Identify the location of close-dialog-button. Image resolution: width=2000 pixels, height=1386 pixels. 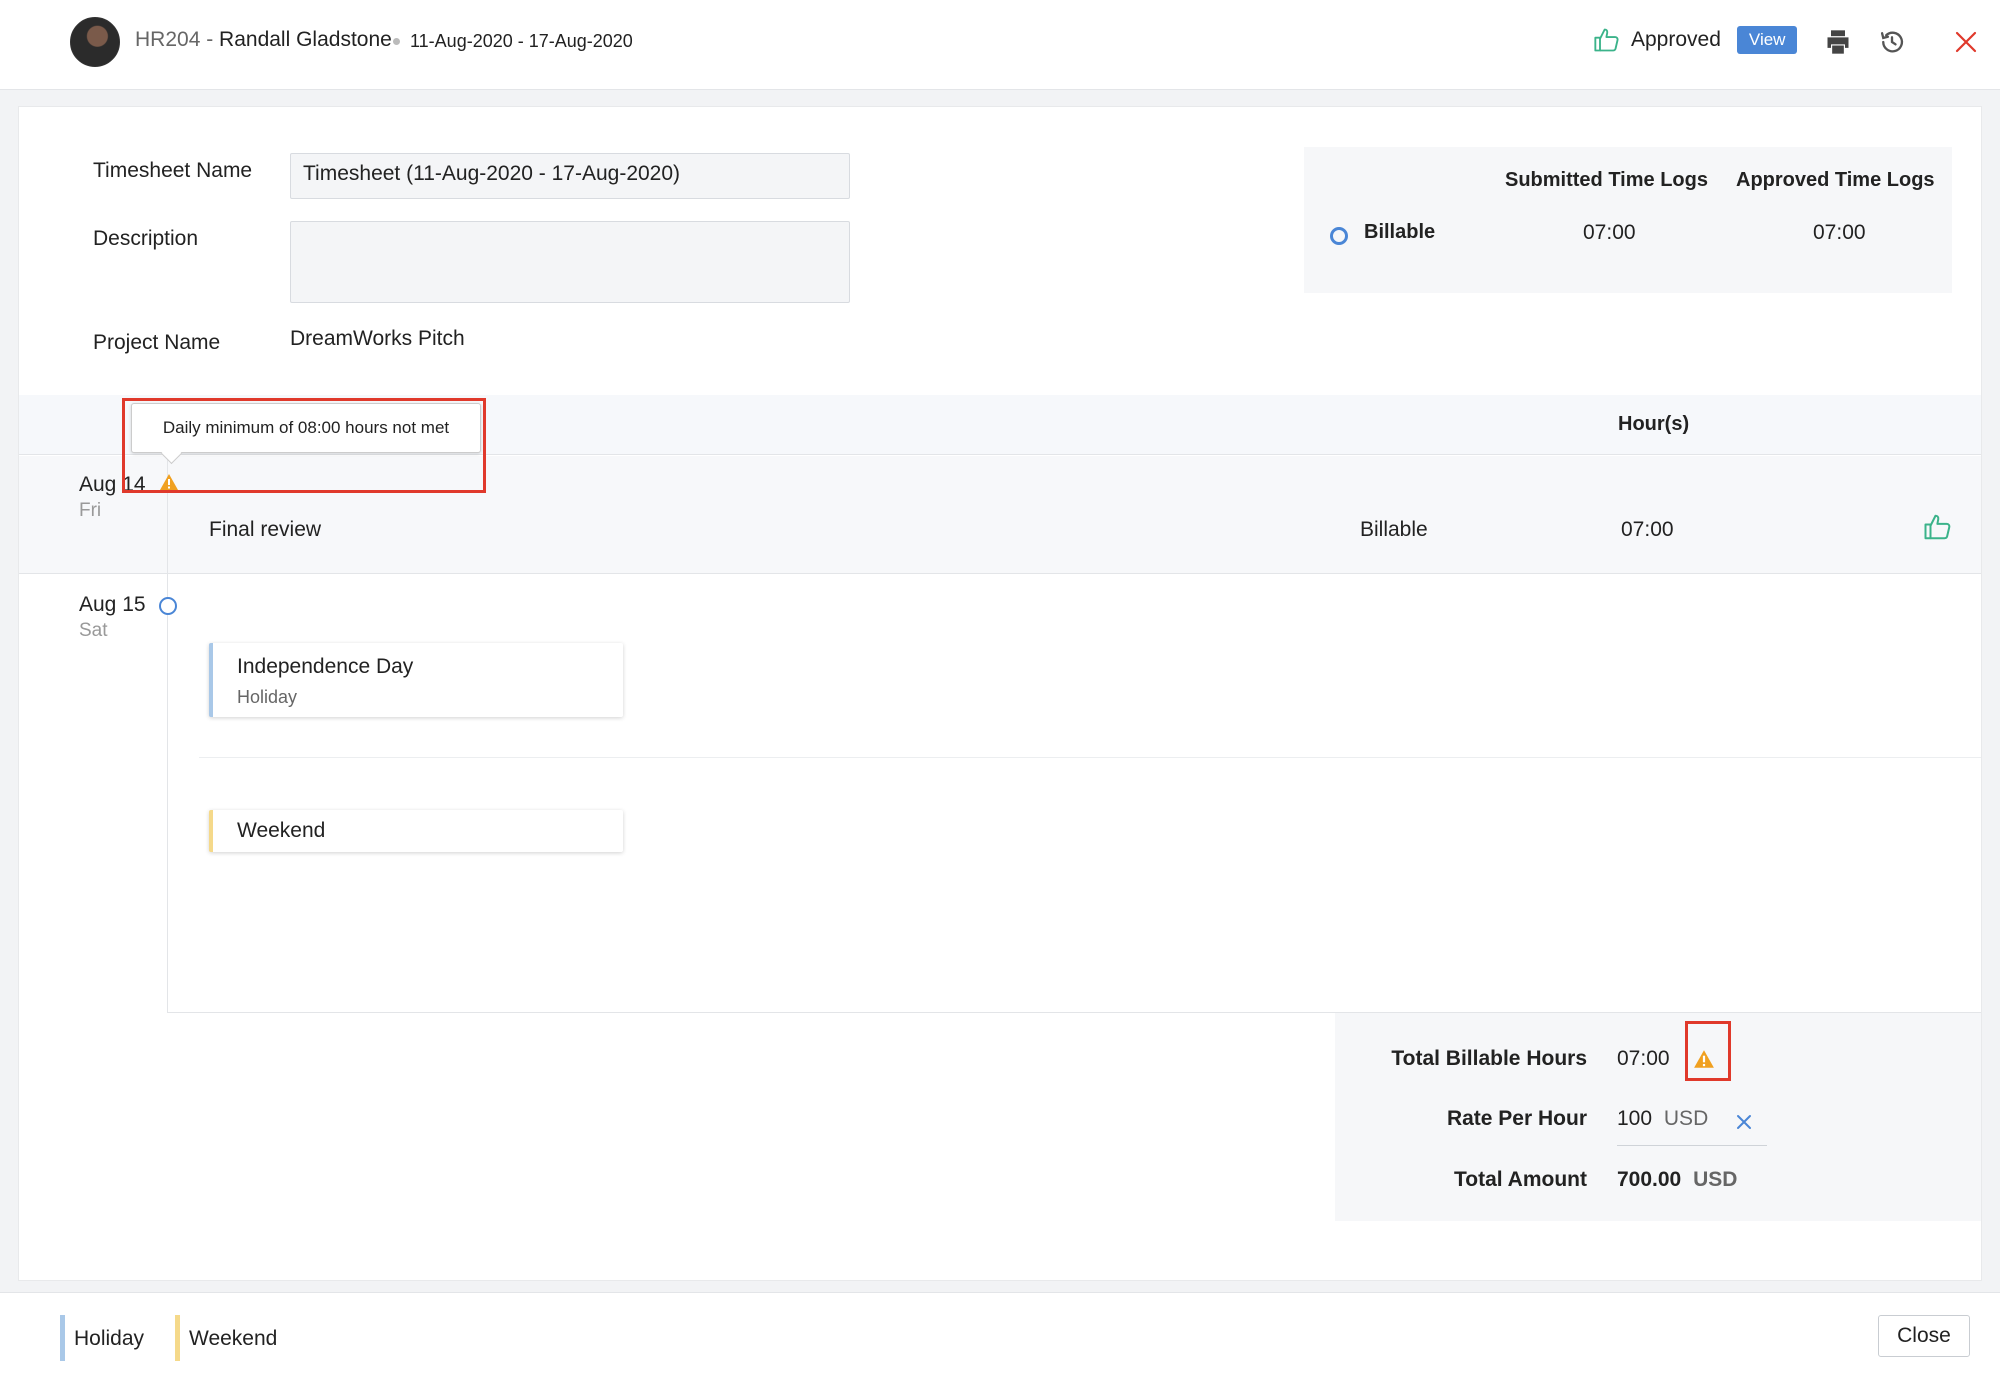
(1966, 42).